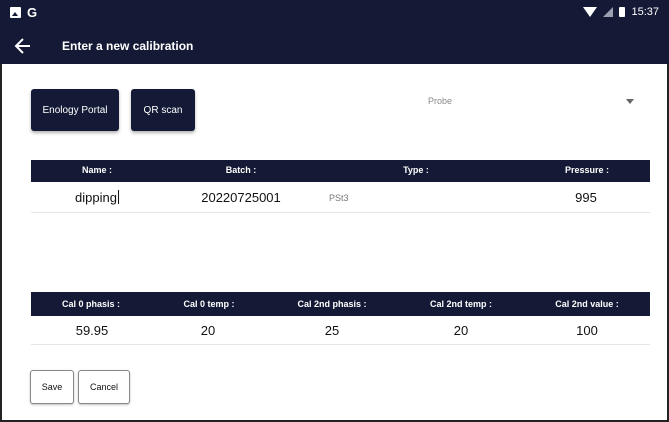 Image resolution: width=669 pixels, height=422 pixels. I want to click on dropdown-arrow-icon, so click(630, 101).